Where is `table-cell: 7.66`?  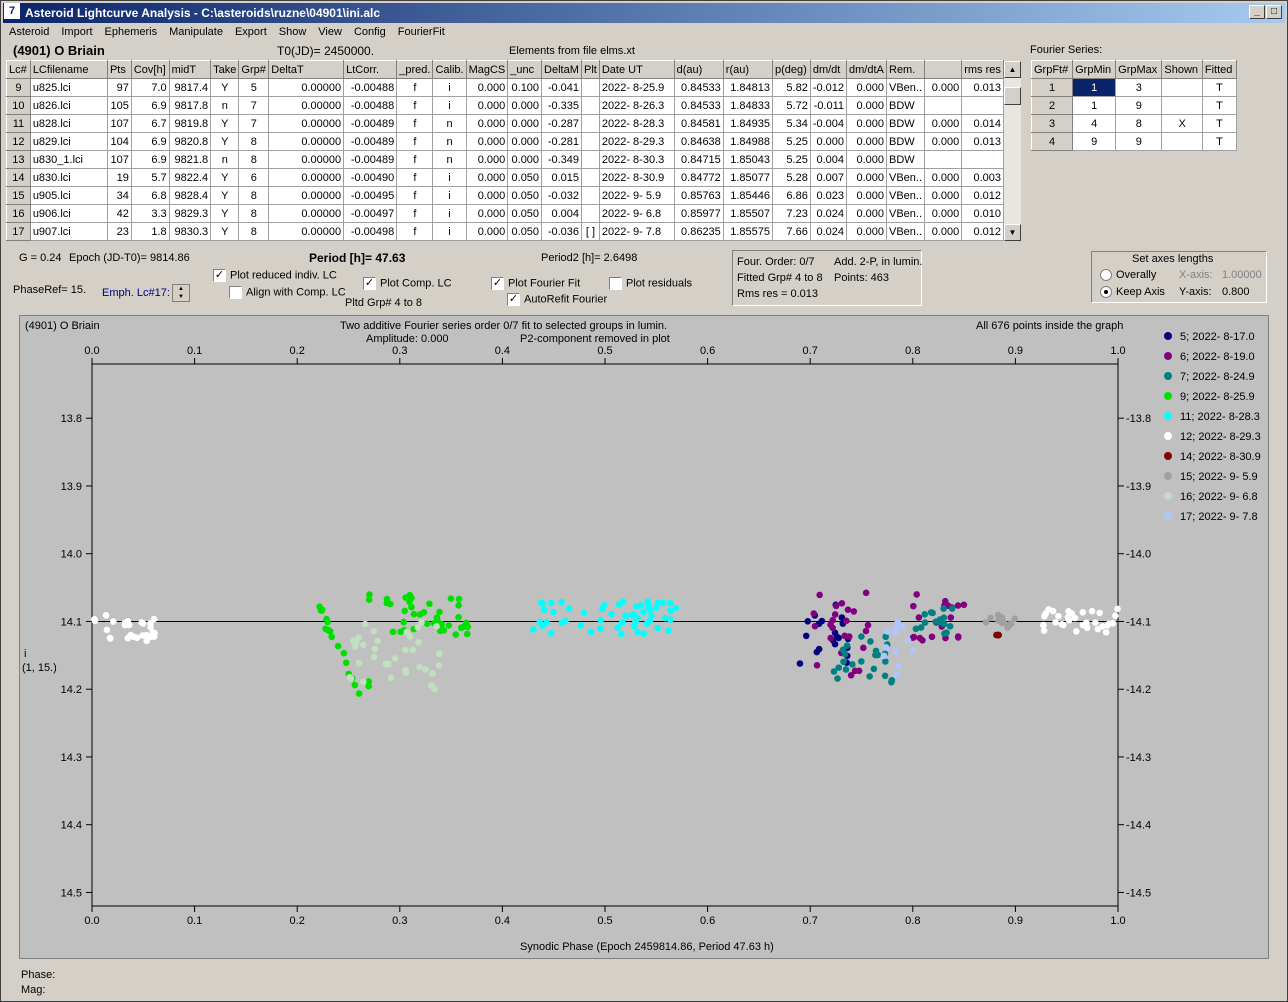
table-cell: 7.66 is located at coordinates (791, 231).